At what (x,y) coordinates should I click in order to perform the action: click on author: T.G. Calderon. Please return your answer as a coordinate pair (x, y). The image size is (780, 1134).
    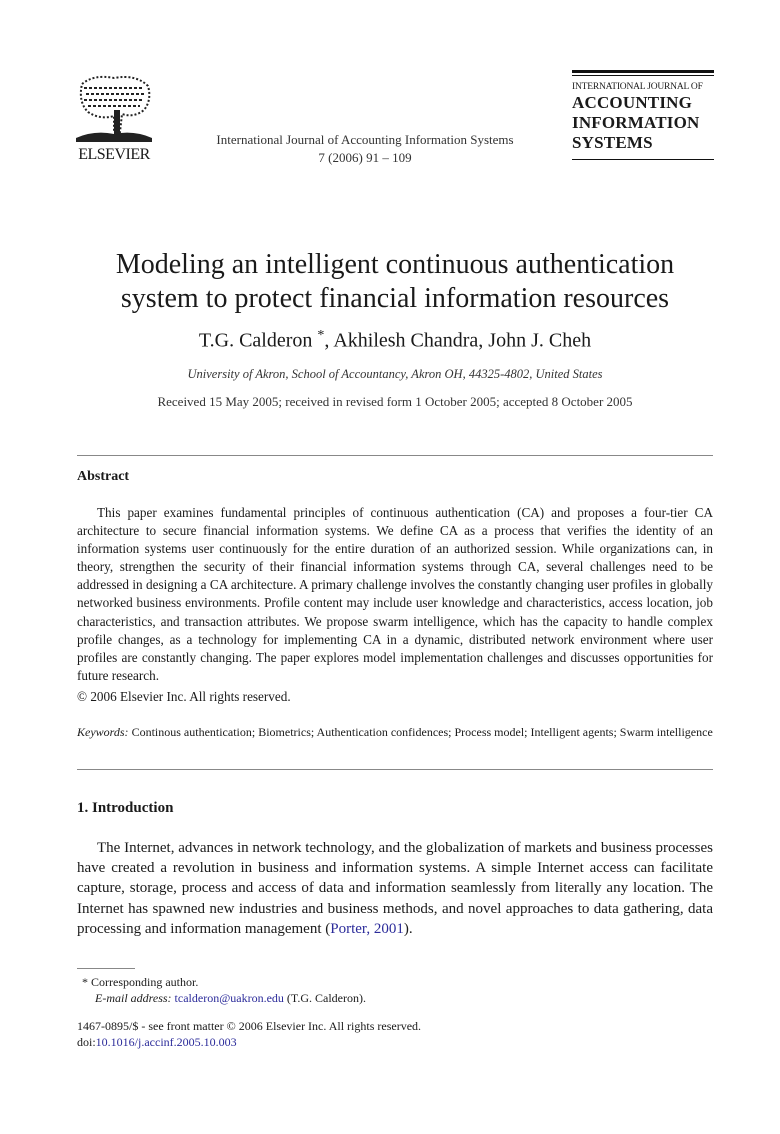
    Looking at the image, I should click on (255, 340).